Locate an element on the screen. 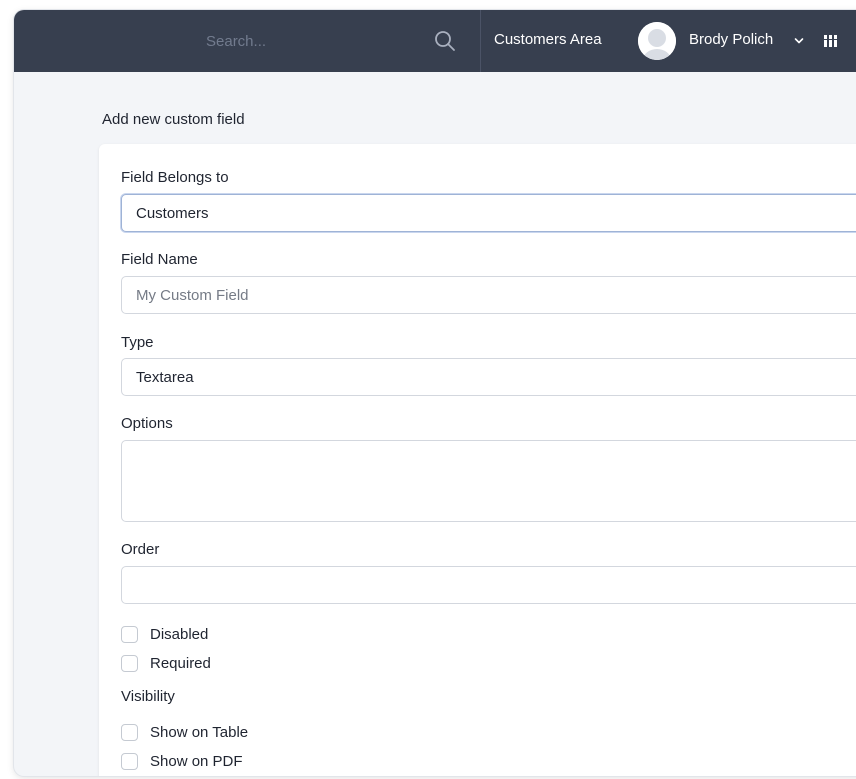 This screenshot has height=779, width=856. show-on-table-row: Show on Table is located at coordinates (184, 732).